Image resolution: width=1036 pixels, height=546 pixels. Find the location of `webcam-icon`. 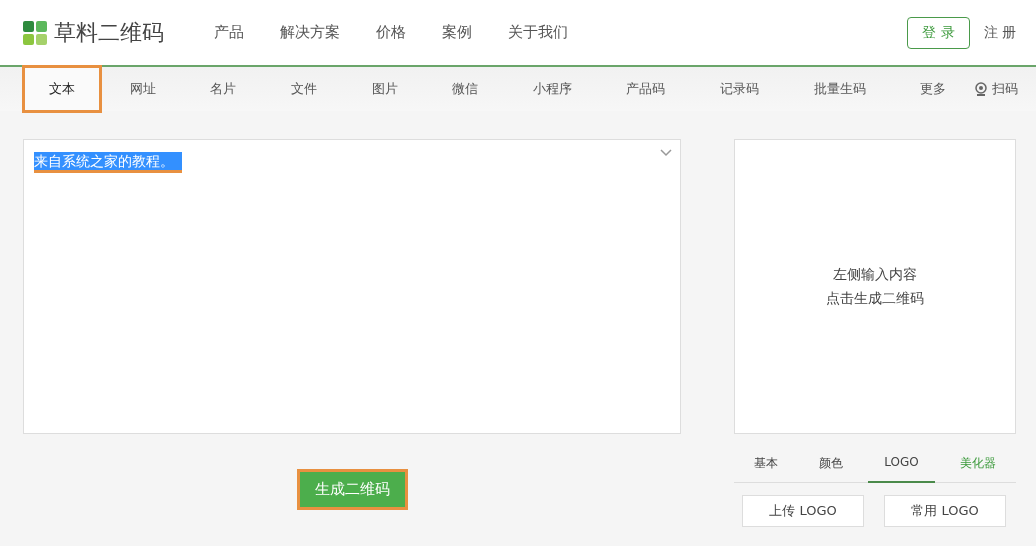

webcam-icon is located at coordinates (980, 89).